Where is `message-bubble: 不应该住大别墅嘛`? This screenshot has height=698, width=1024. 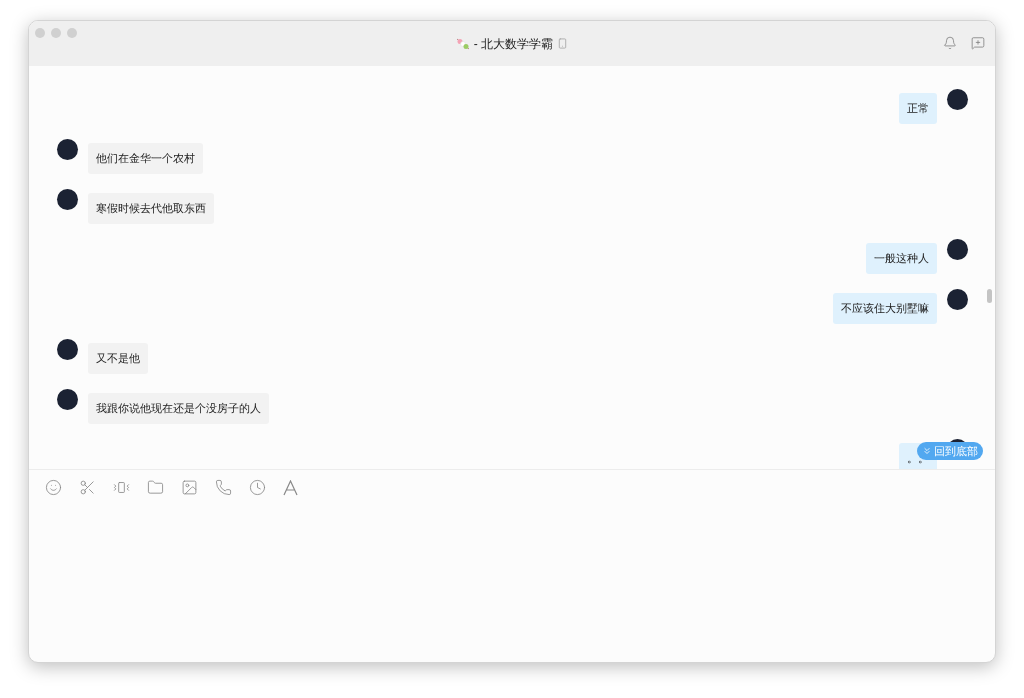 message-bubble: 不应该住大别墅嘛 is located at coordinates (885, 308).